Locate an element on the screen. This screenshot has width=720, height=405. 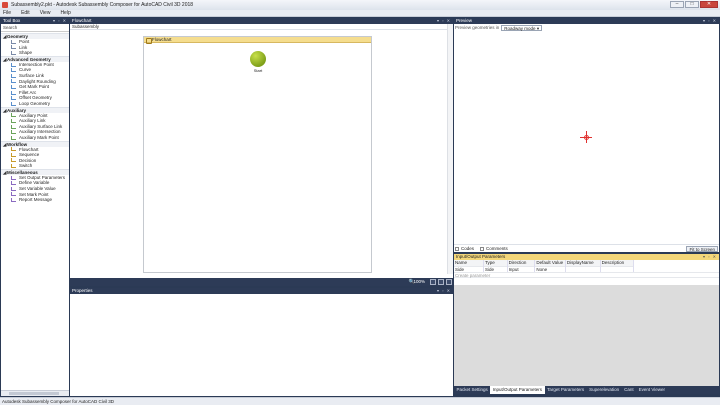
scroll-thumb is located at coordinates (34, 393).